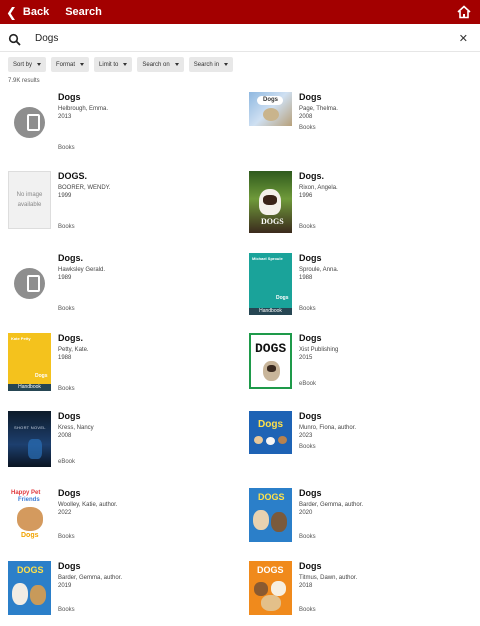 This screenshot has width=480, height=626. Describe the element at coordinates (29, 362) in the screenshot. I see `book-cover: Kate Petty Dogs Handbook` at that location.